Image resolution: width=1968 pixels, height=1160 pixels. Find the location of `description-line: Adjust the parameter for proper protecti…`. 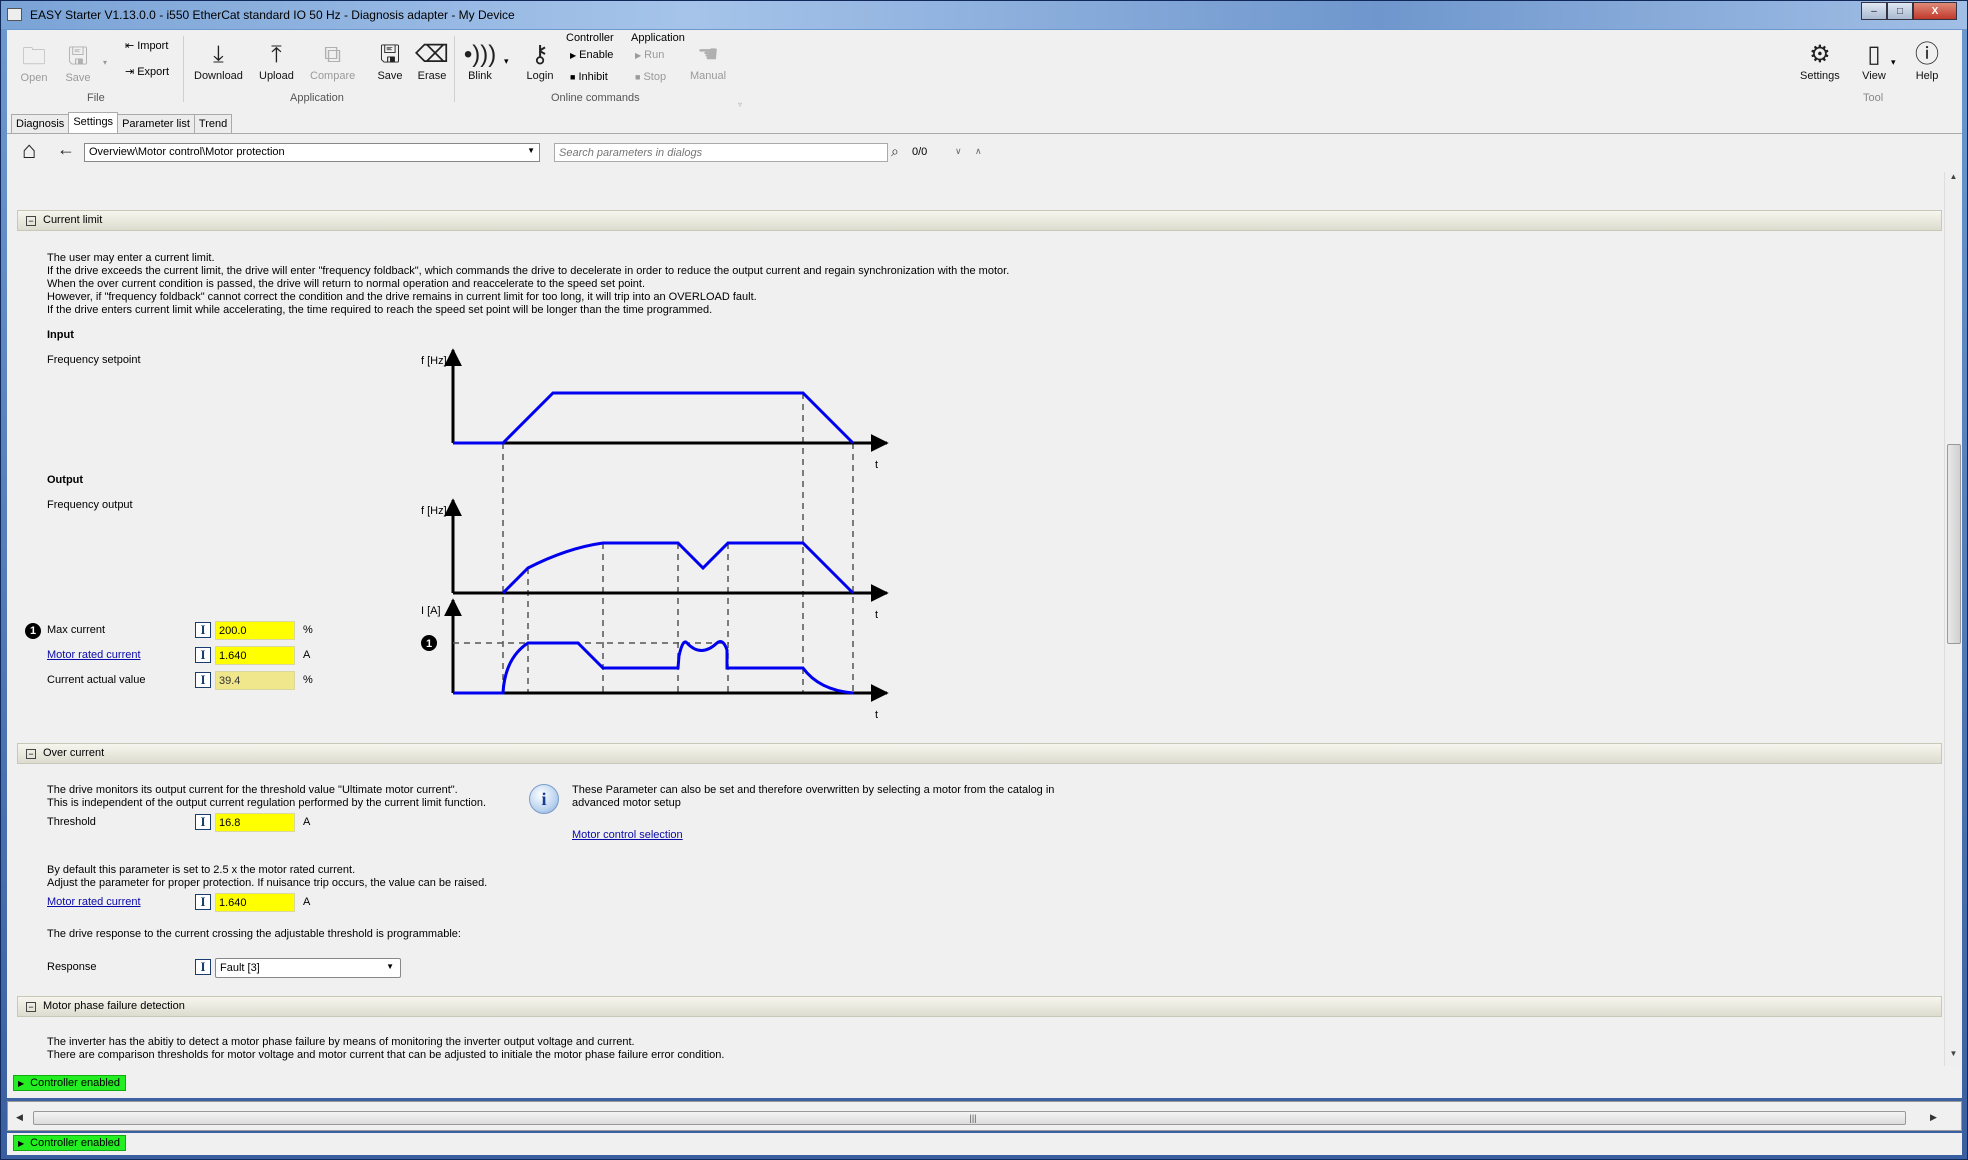

description-line: Adjust the parameter for proper protecti… is located at coordinates (267, 883).